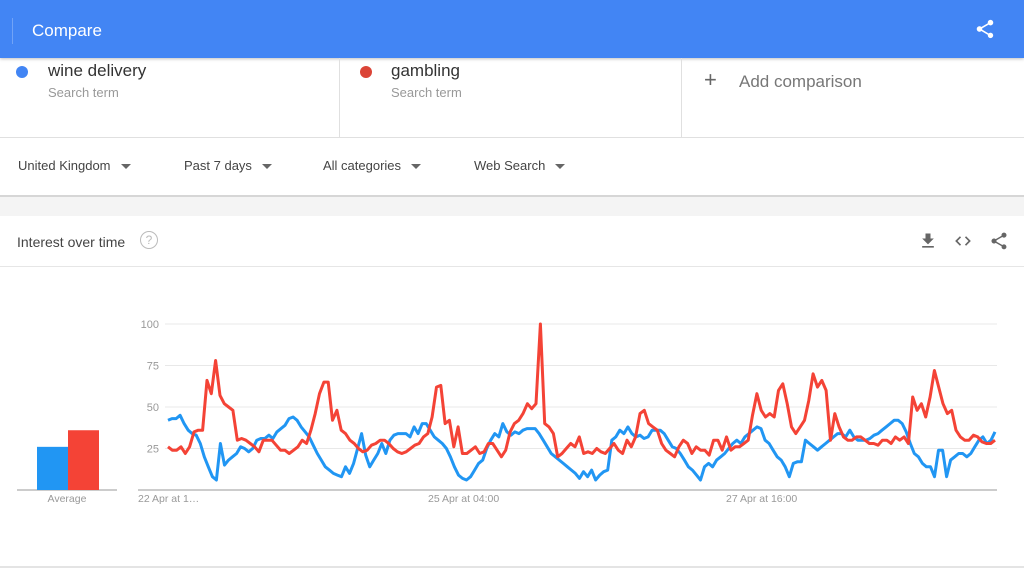 The image size is (1024, 569). What do you see at coordinates (67, 30) in the screenshot?
I see `page-title: Compare` at bounding box center [67, 30].